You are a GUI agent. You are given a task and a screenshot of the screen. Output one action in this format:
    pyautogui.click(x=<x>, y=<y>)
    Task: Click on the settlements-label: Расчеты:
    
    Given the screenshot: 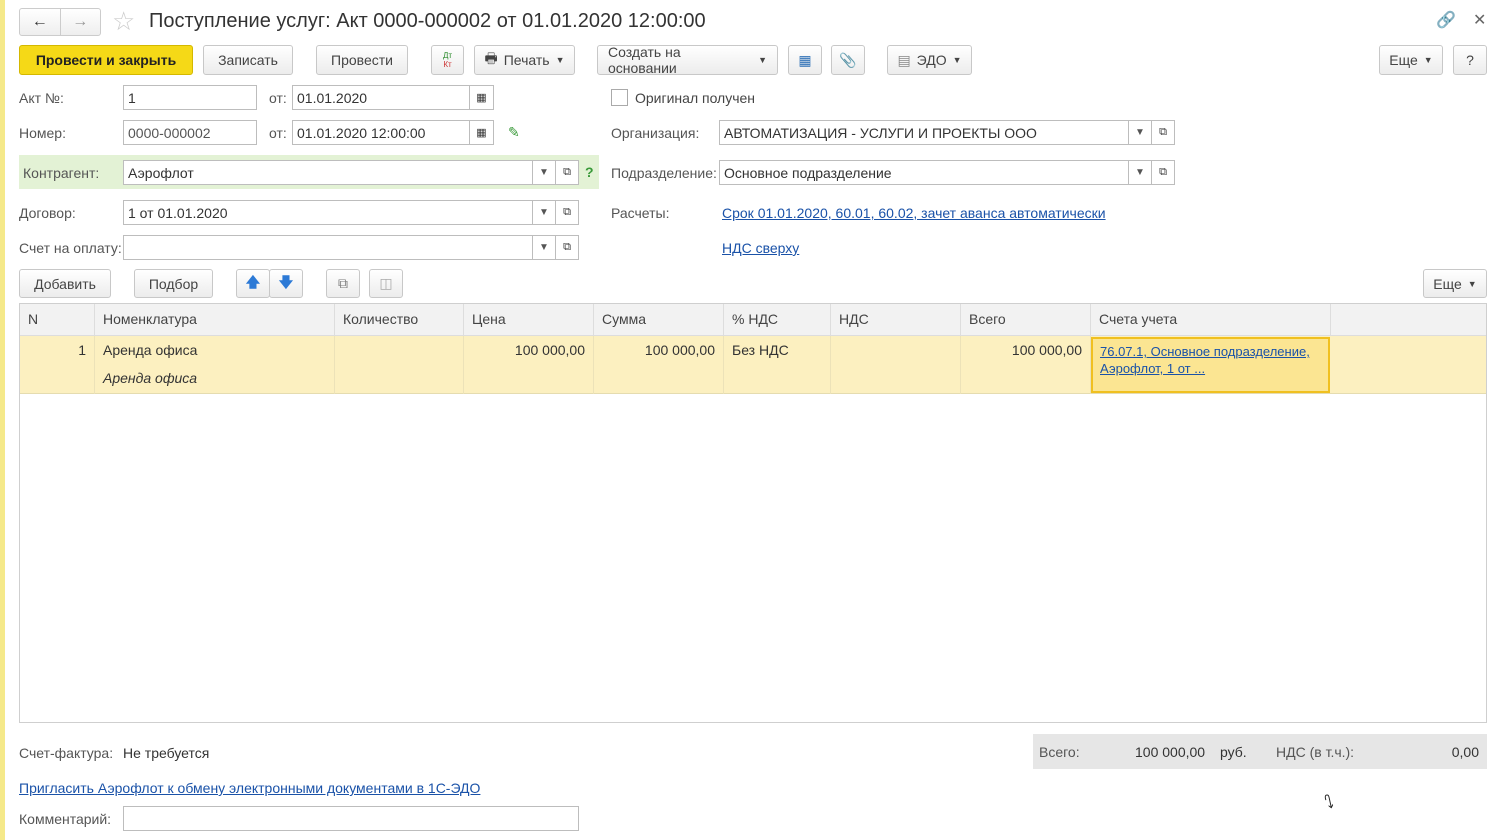 What is the action you would take?
    pyautogui.click(x=640, y=213)
    